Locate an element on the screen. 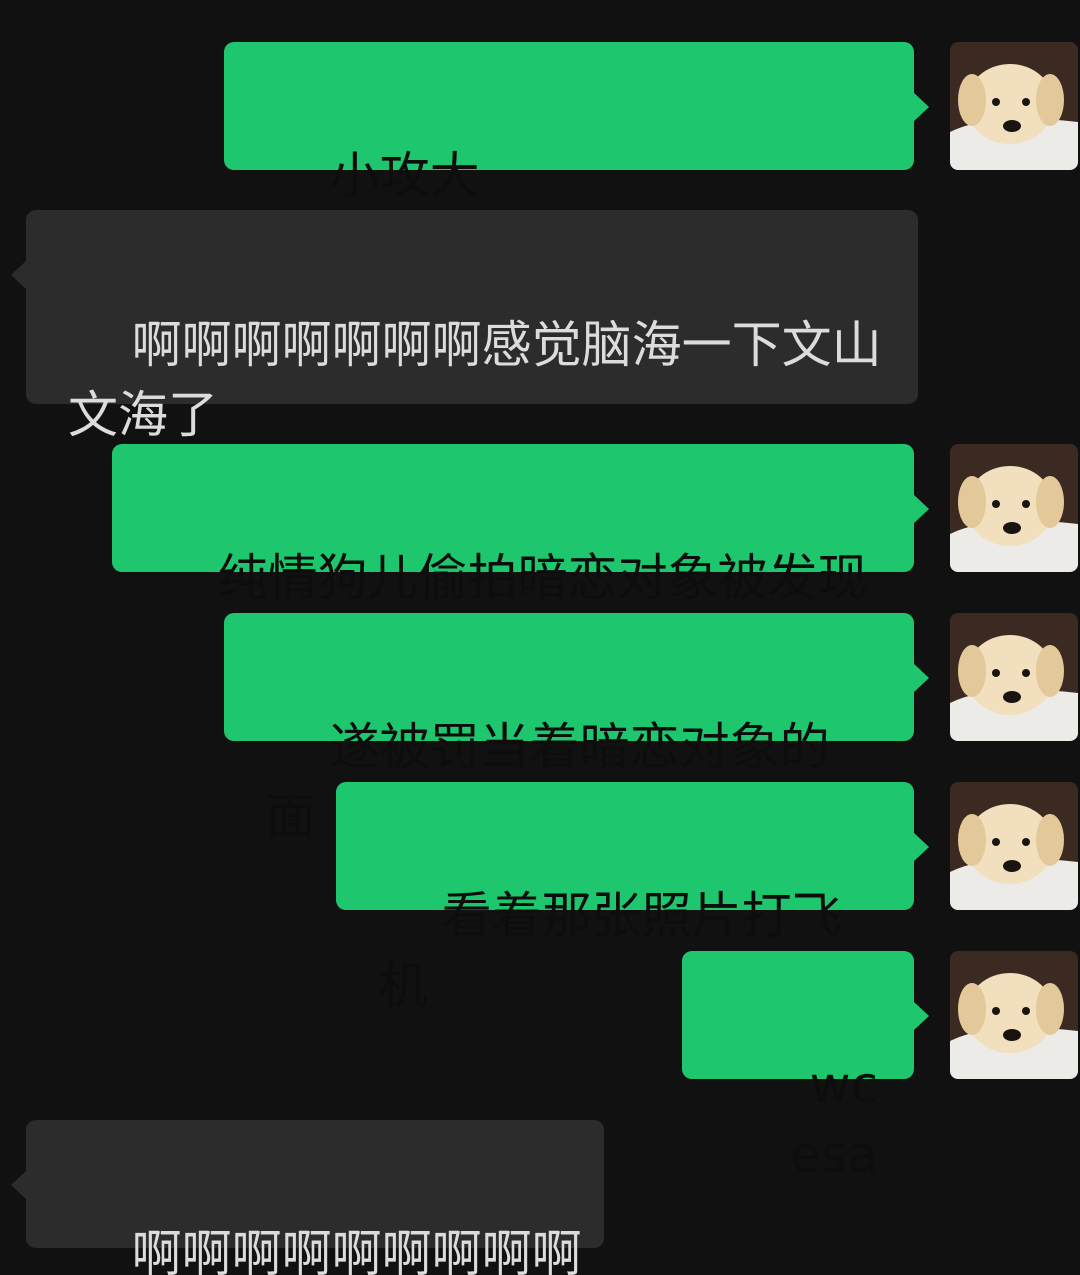 Image resolution: width=1080 pixels, height=1275 pixels. message-text: 啊啊啊啊啊啊啊感觉脑海一下文山文海了 is located at coordinates (475, 380).